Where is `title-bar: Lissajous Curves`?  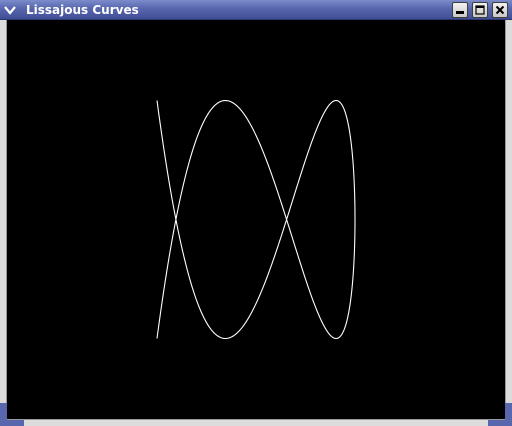
title-bar: Lissajous Curves is located at coordinates (256, 10).